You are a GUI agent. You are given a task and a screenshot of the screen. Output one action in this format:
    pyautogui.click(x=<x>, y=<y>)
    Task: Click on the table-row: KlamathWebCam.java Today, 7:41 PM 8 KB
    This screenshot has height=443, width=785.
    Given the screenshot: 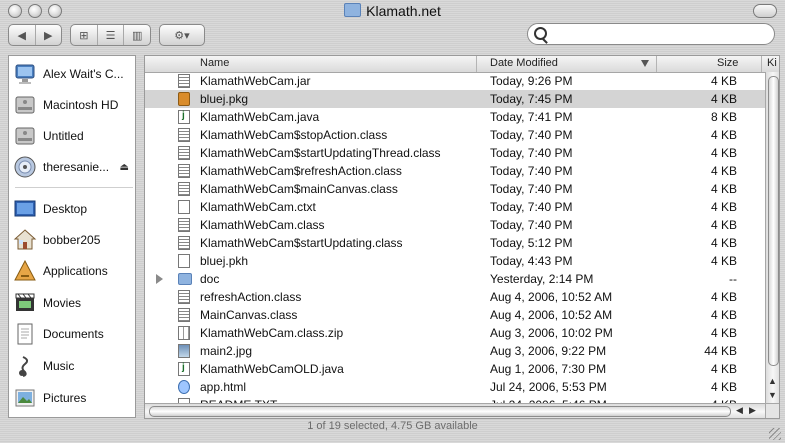 What is the action you would take?
    pyautogui.click(x=455, y=117)
    